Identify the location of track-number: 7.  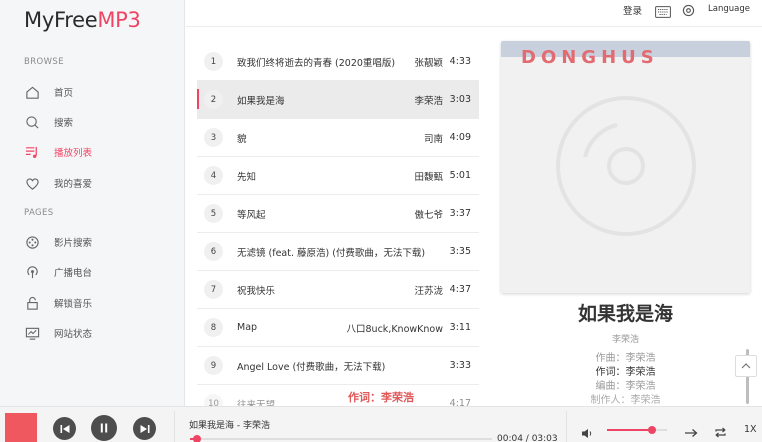
(213, 289).